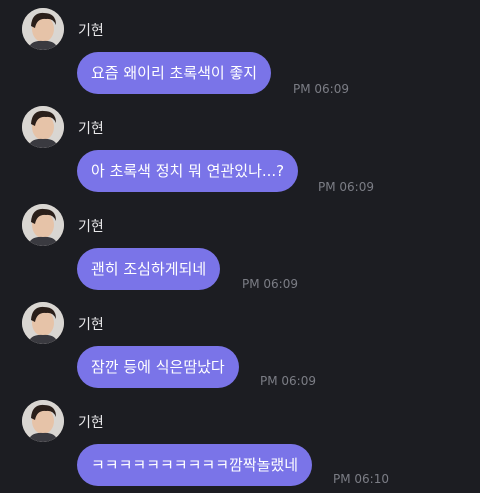 The image size is (480, 493). I want to click on message-bubble: ㅋㅋㅋㅋㅋㅋㅋㅋㅋㅋ깜짝놀랬네, so click(195, 465).